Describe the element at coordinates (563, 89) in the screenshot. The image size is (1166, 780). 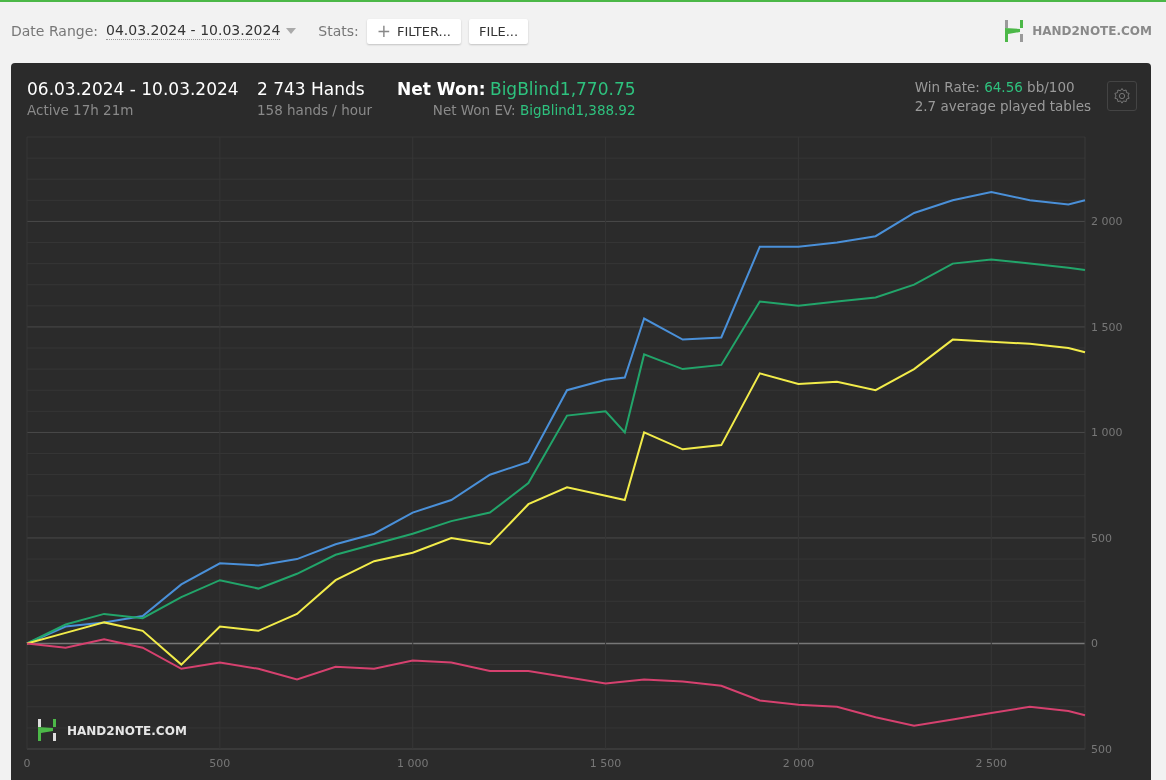
I see `net-won-value: BigBlind1,770.75` at that location.